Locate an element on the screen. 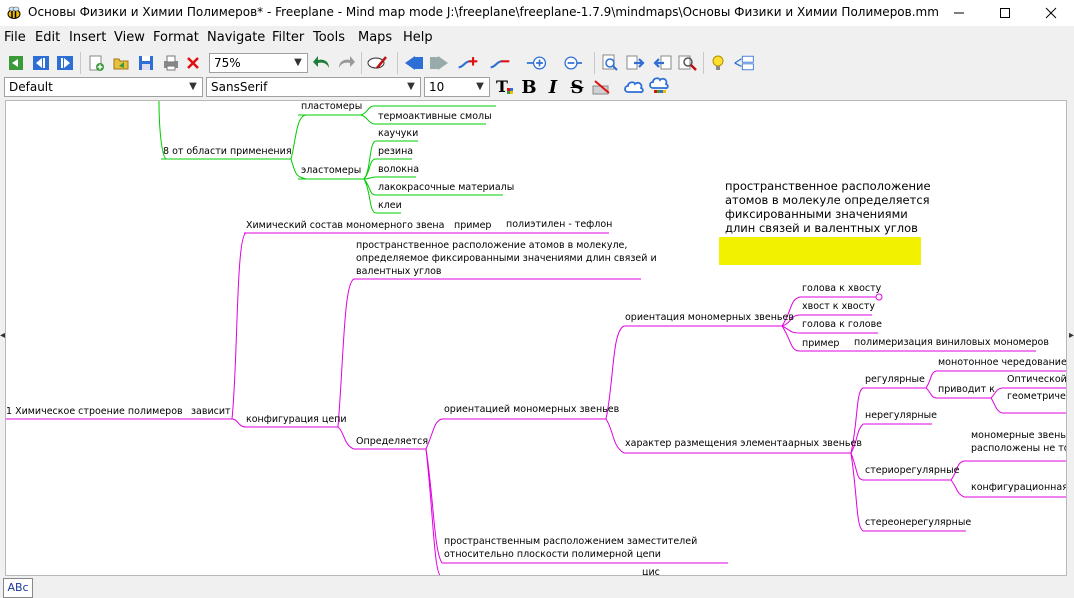  node-thermoactive-resins: термоактивные смолы is located at coordinates (435, 116).